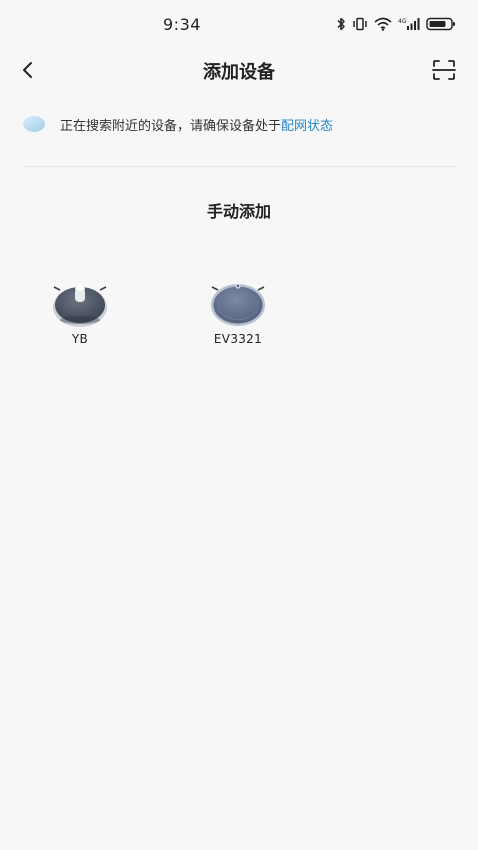  I want to click on device-item-ev3321: EV3321, so click(238, 311).